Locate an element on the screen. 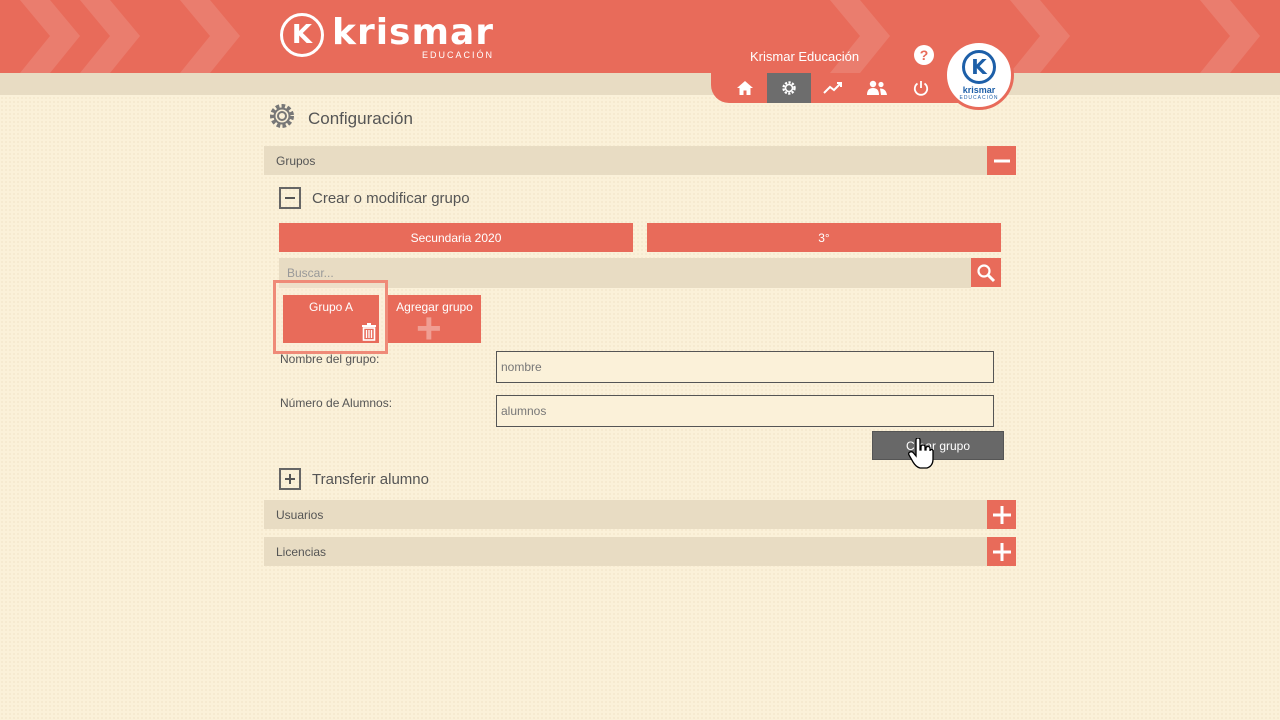  badge-sub: EDUCACIÓN is located at coordinates (979, 97).